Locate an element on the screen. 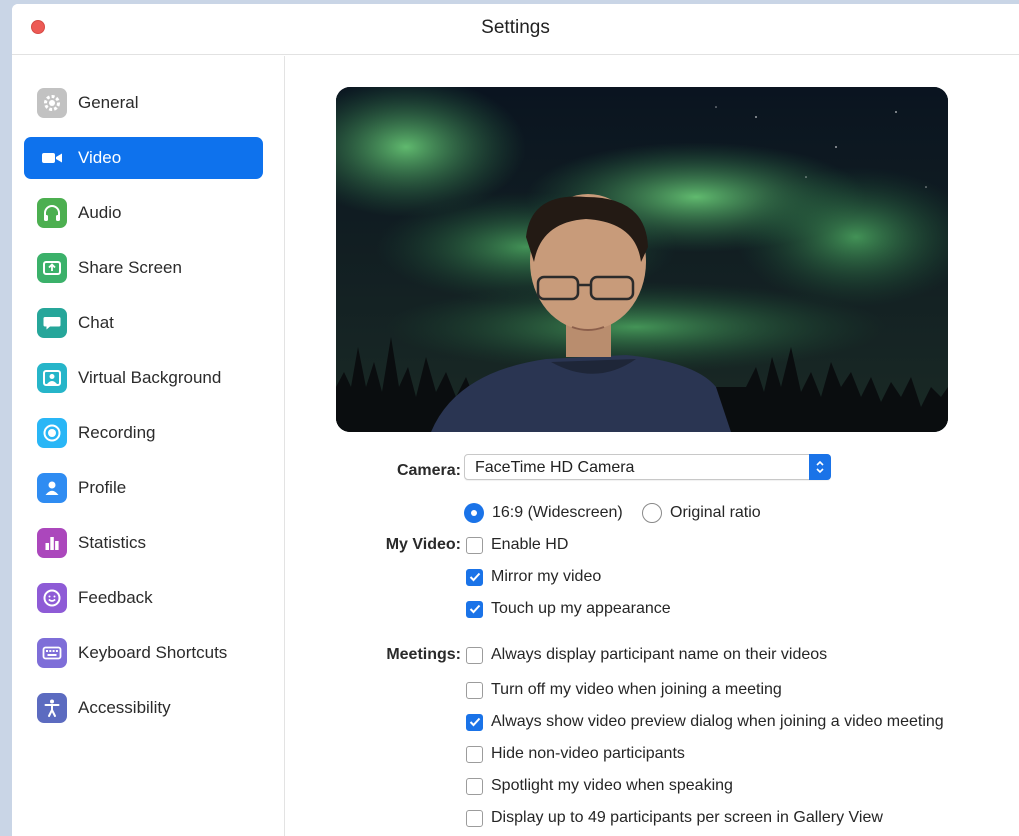  sidebar-item-keyboard-shortcuts: Keyboard Shortcuts is located at coordinates (143, 653).